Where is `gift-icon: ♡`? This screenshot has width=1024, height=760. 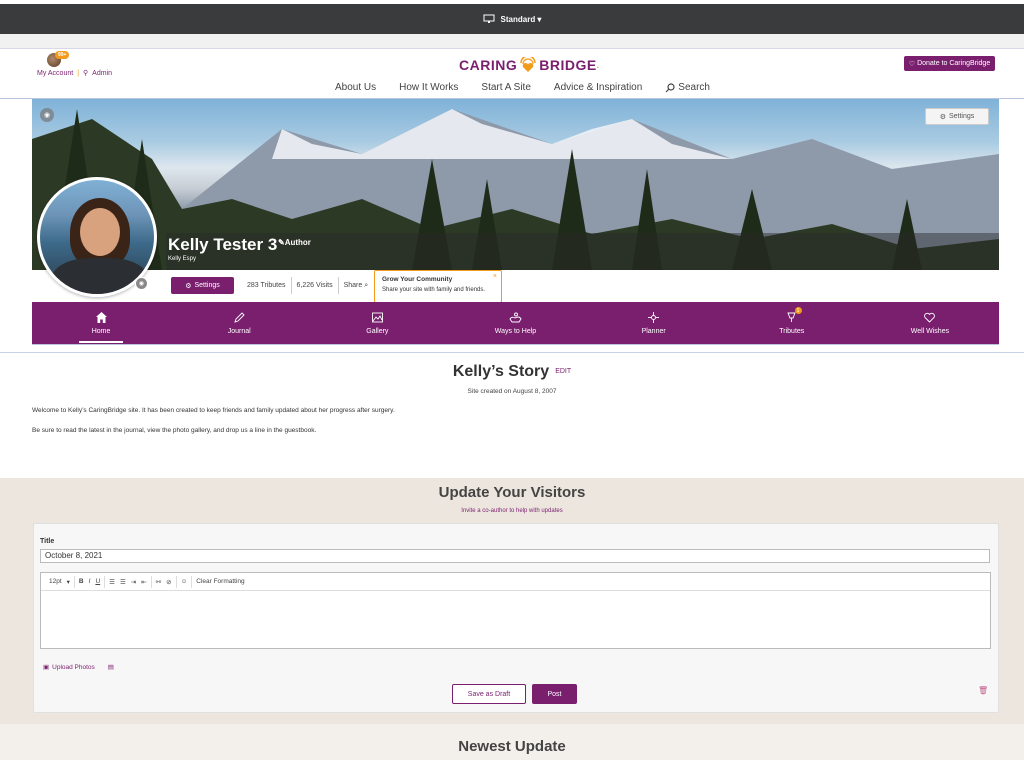
gift-icon: ♡ is located at coordinates (912, 64).